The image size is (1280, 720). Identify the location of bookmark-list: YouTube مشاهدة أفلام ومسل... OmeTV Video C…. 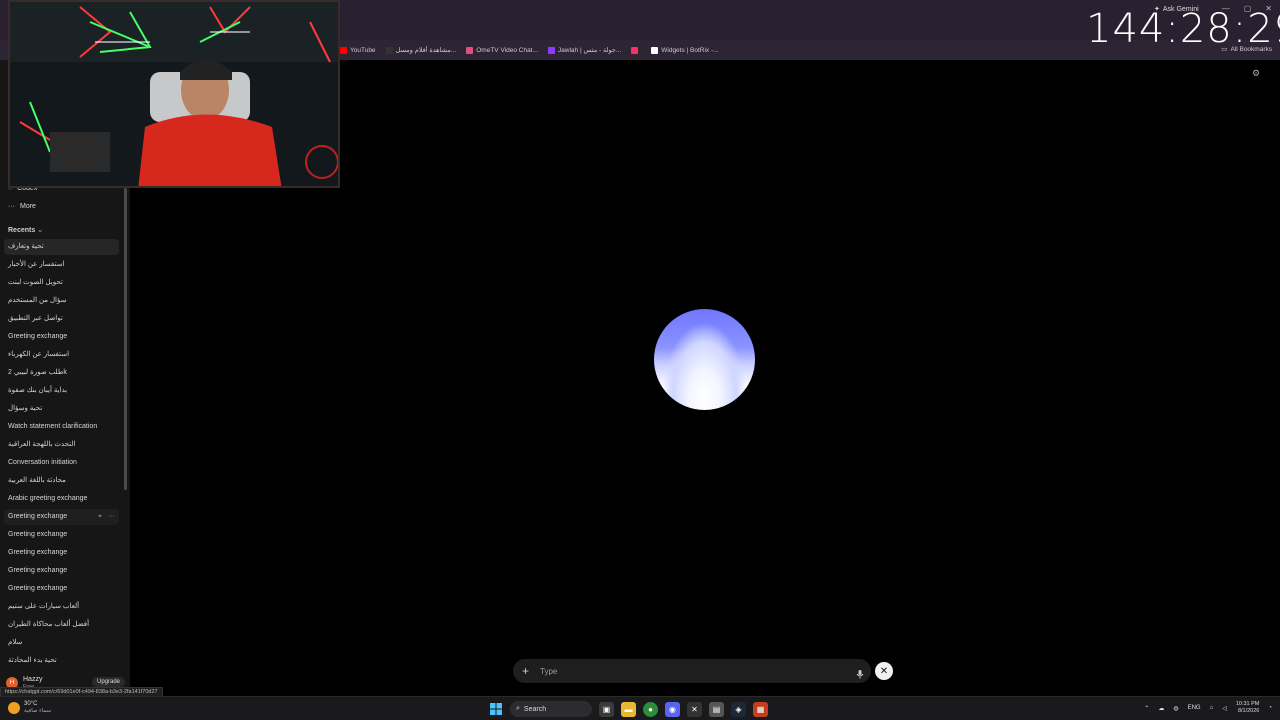
(534, 50).